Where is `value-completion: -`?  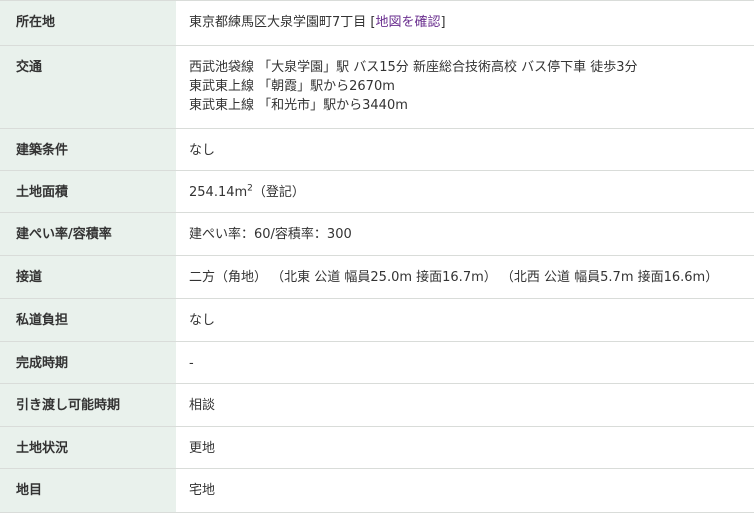 value-completion: - is located at coordinates (465, 362).